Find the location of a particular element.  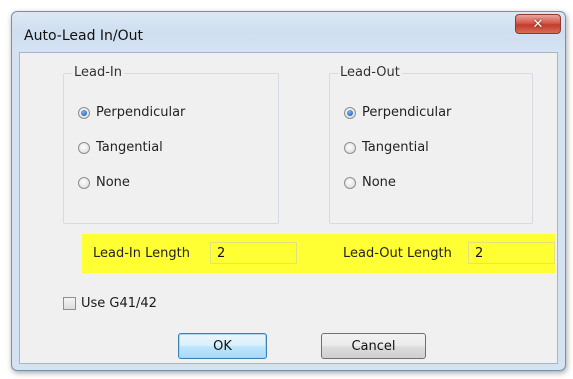

close-icon: ✕ is located at coordinates (538, 24).